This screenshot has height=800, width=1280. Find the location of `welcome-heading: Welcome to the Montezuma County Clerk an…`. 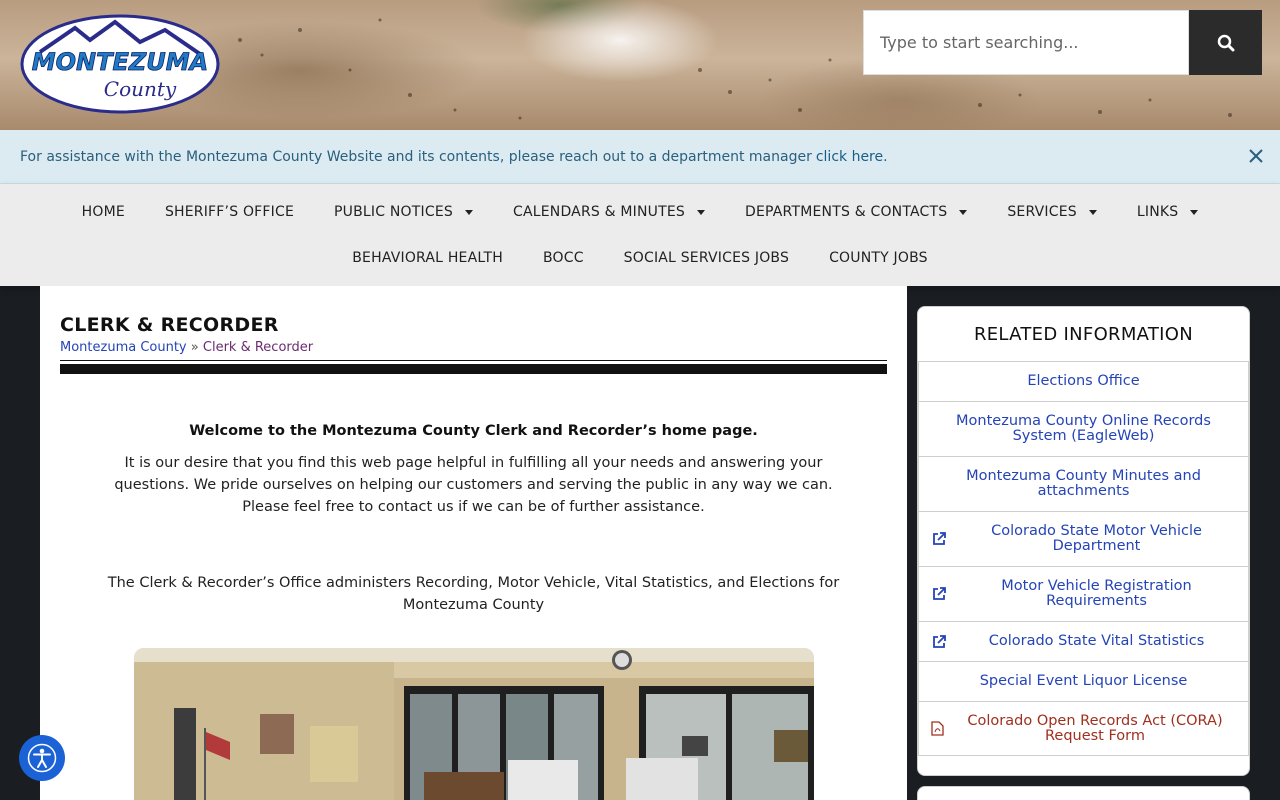

welcome-heading: Welcome to the Montezuma County Clerk an… is located at coordinates (473, 431).